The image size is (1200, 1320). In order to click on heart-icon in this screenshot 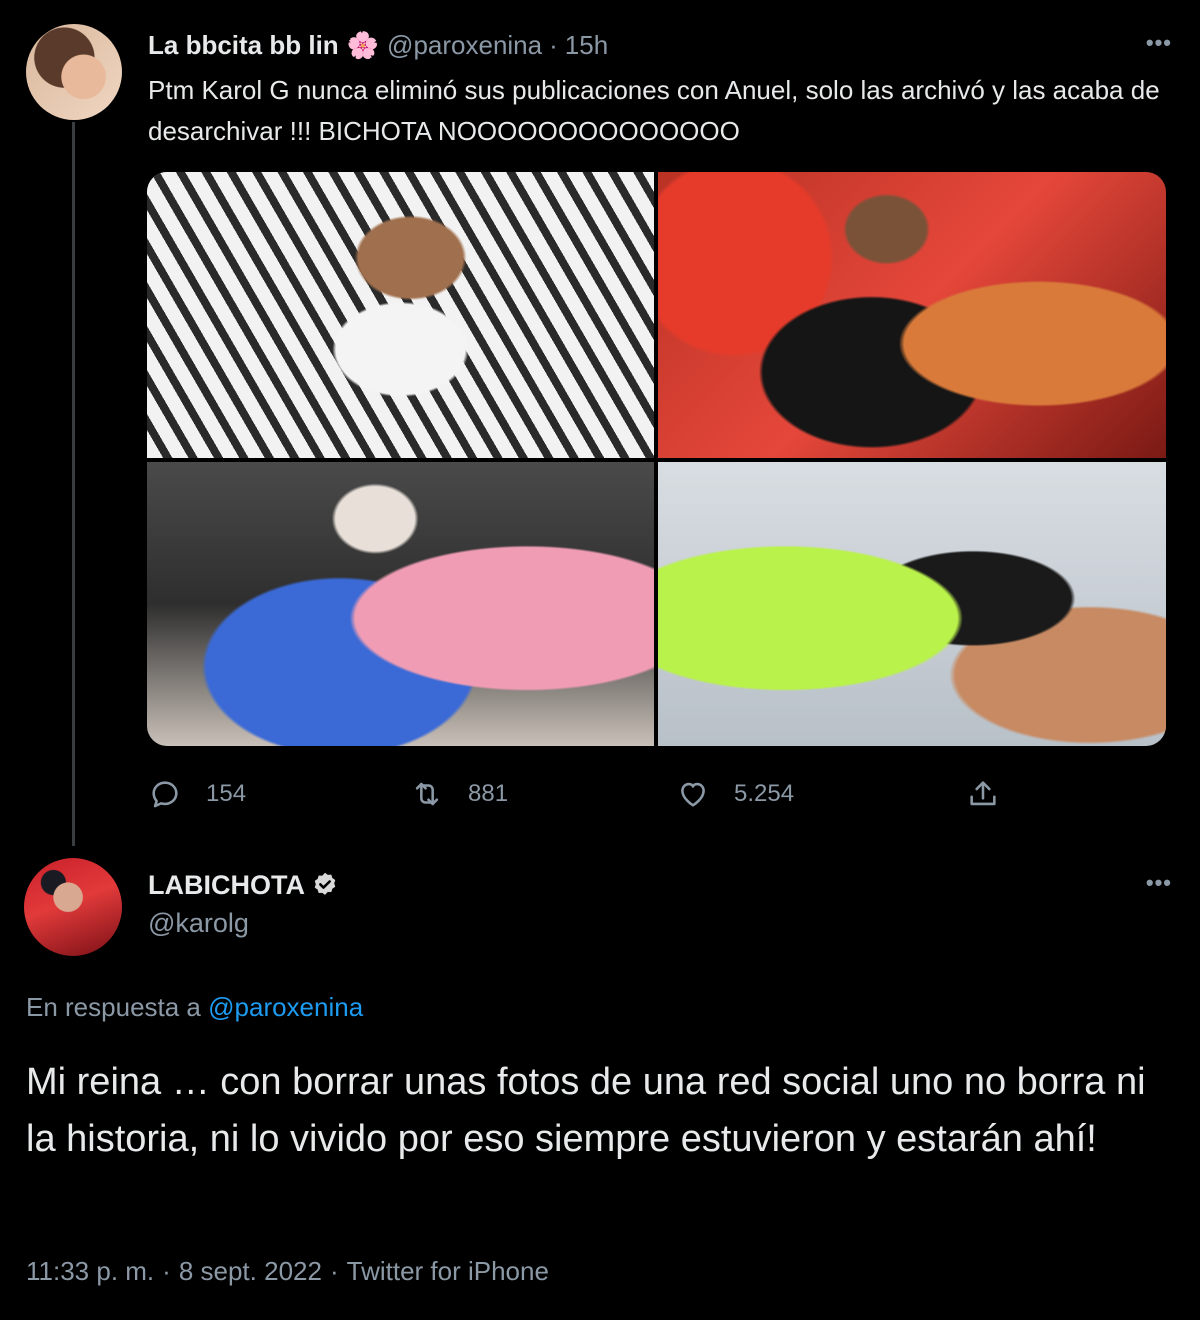, I will do `click(693, 794)`.